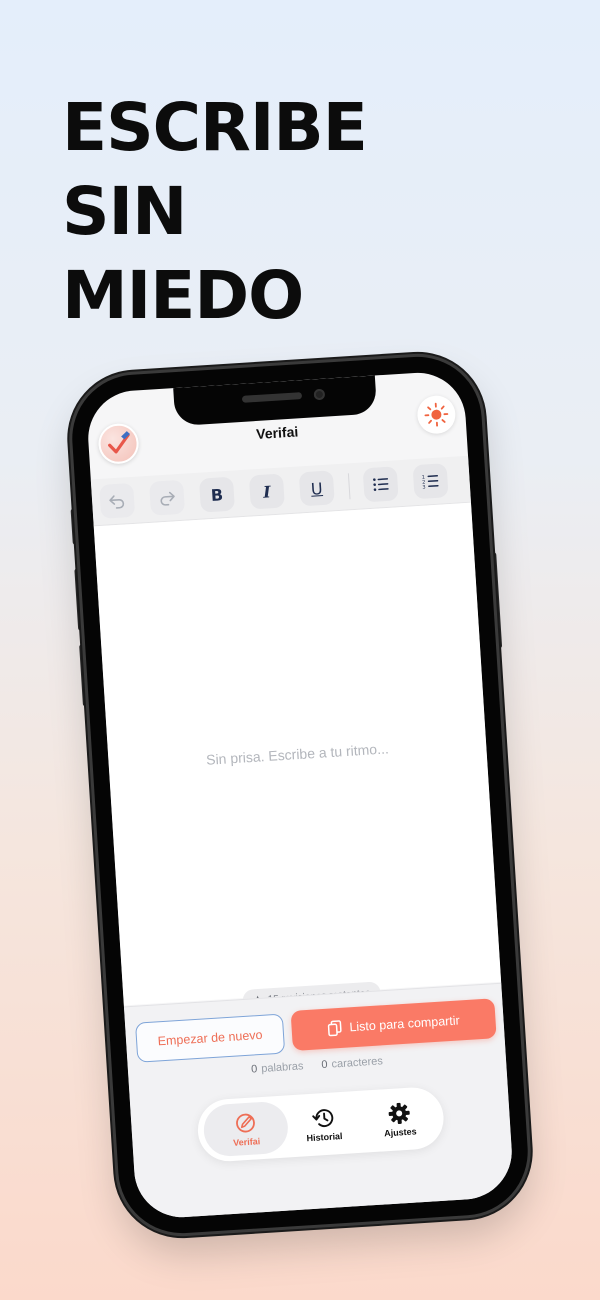  Describe the element at coordinates (357, 1063) in the screenshot. I see `character-count-label: caracteres` at that location.